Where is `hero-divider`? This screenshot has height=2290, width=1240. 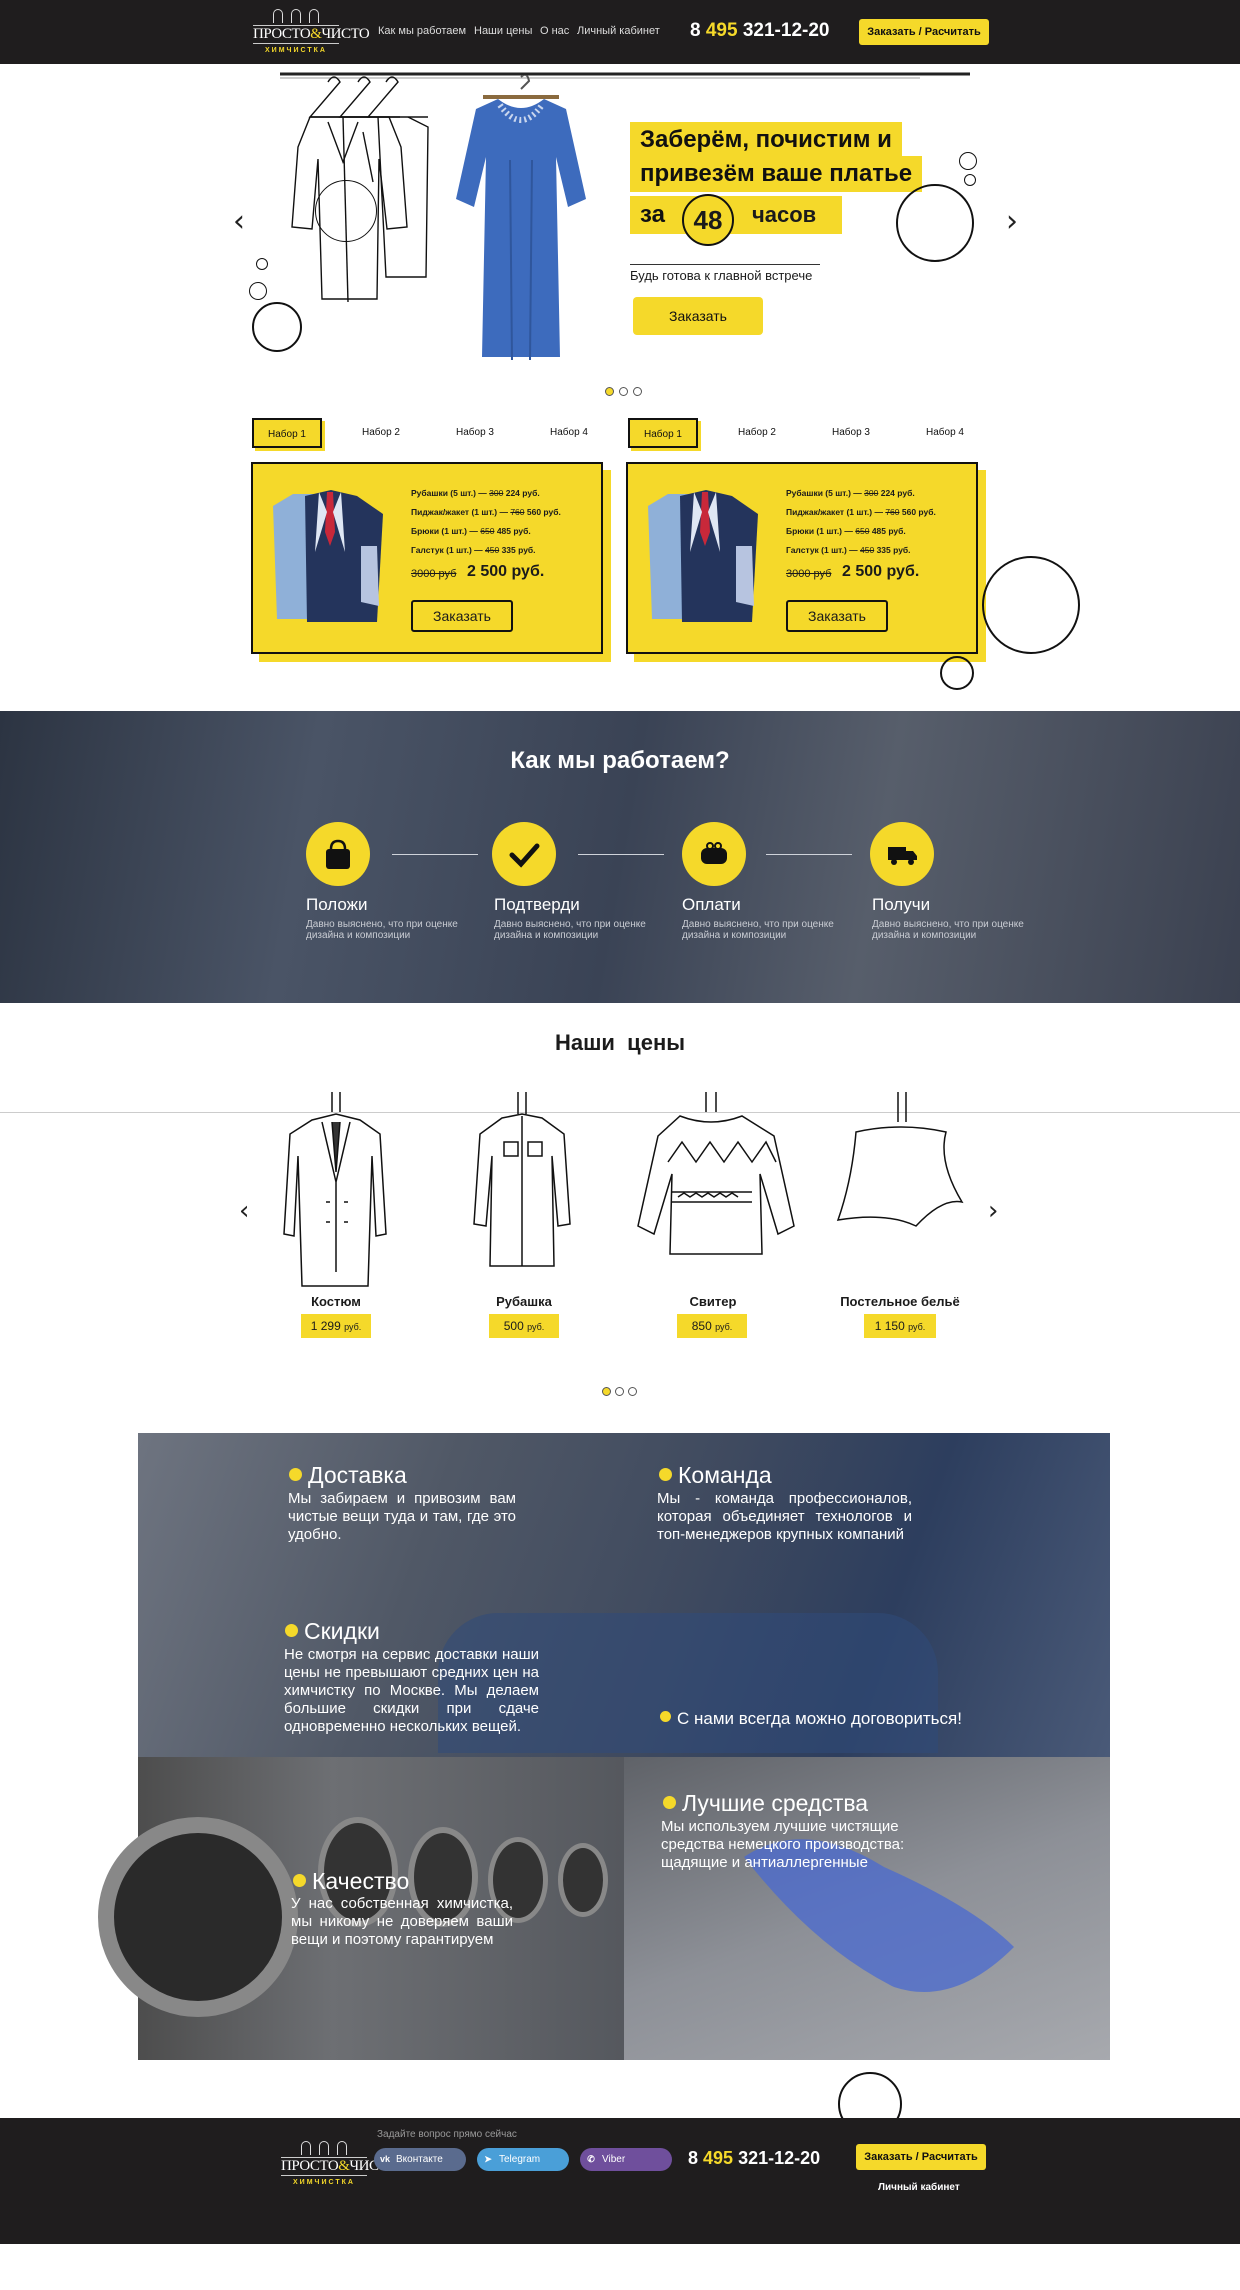 hero-divider is located at coordinates (725, 264).